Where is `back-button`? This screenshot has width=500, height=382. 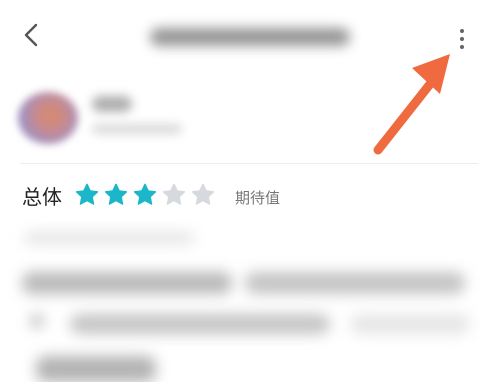
back-button is located at coordinates (31, 37).